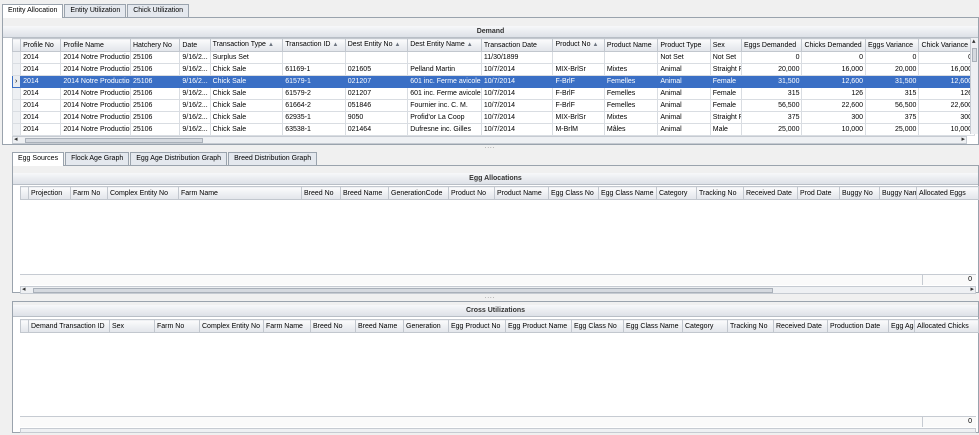 The width and height of the screenshot is (979, 435). Describe the element at coordinates (444, 105) in the screenshot. I see `table-cell: Fournier inc. C. M.` at that location.